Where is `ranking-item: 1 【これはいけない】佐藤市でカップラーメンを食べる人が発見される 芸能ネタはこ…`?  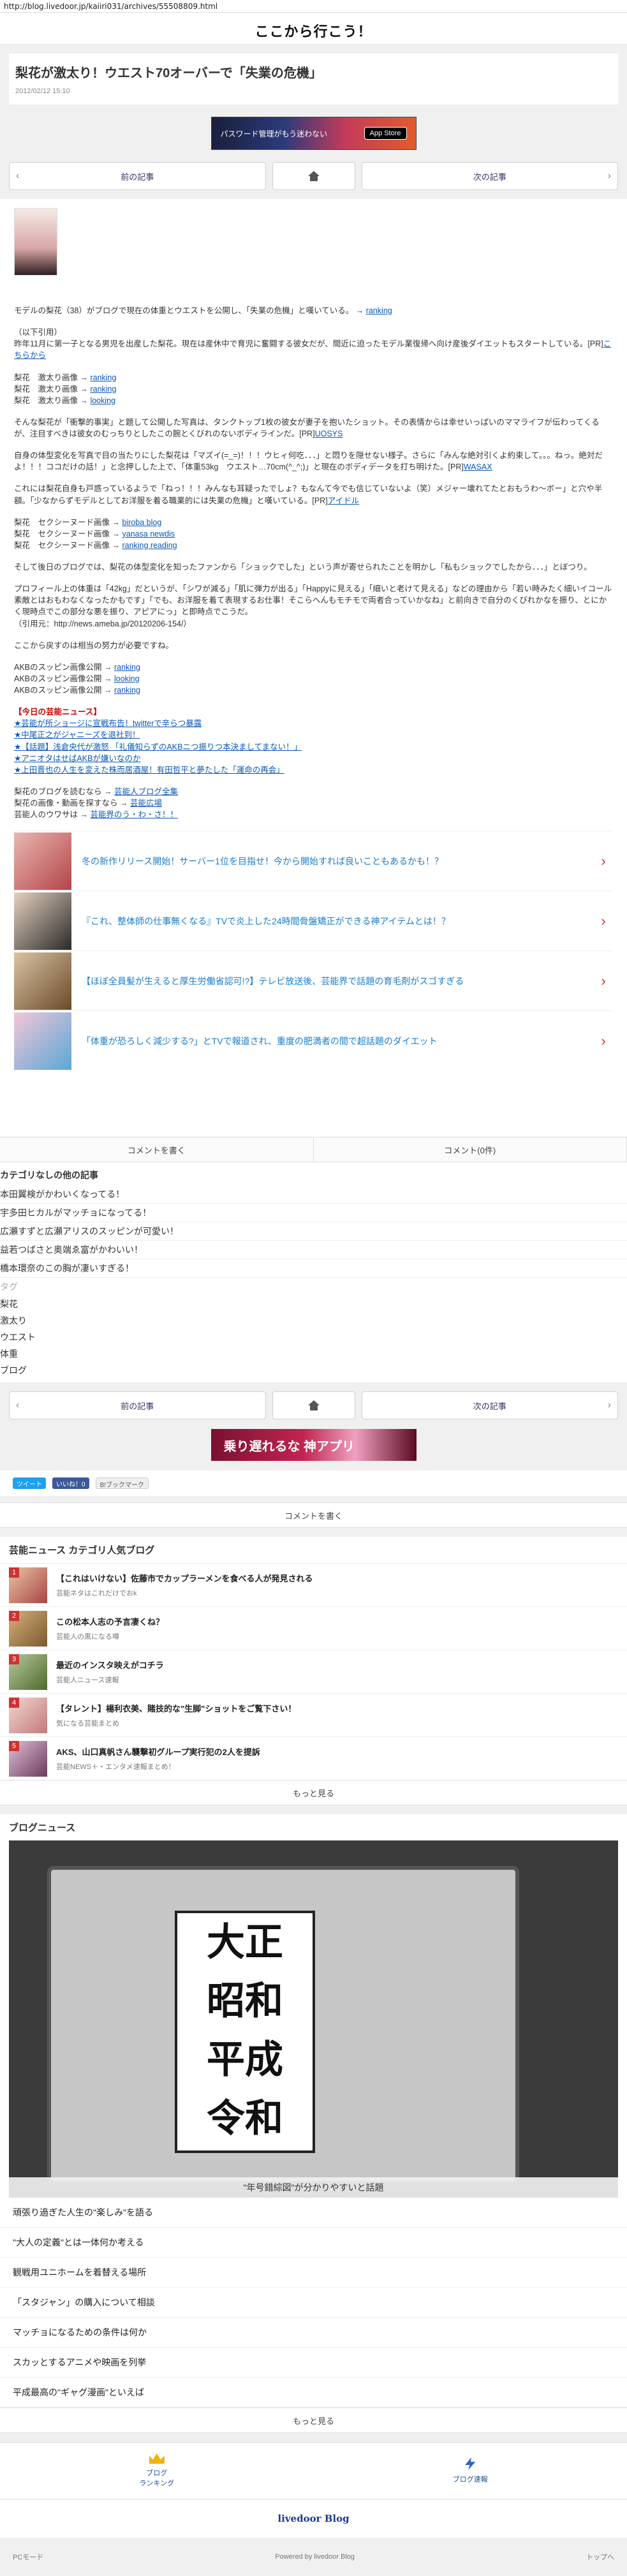
ranking-item: 1 【これはいけない】佐藤市でカップラーメンを食べる人が発見される 芸能ネタはこ… is located at coordinates (313, 1584).